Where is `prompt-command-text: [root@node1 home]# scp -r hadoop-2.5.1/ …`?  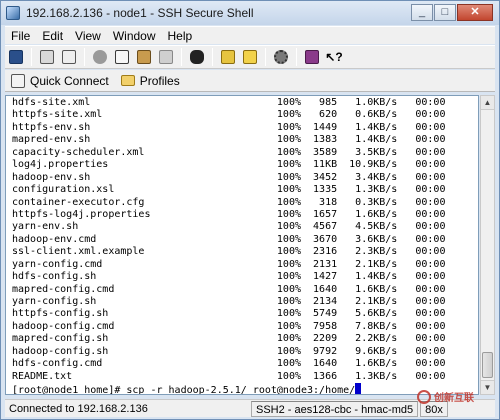 prompt-command-text: [root@node1 home]# scp -r hadoop-2.5.1/ … is located at coordinates (184, 390).